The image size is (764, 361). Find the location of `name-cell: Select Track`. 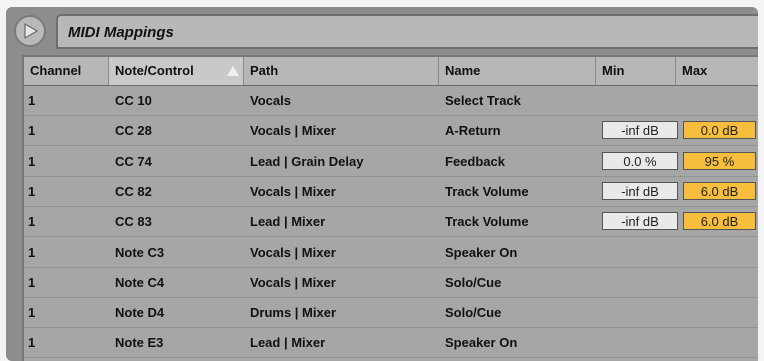

name-cell: Select Track is located at coordinates (483, 100).